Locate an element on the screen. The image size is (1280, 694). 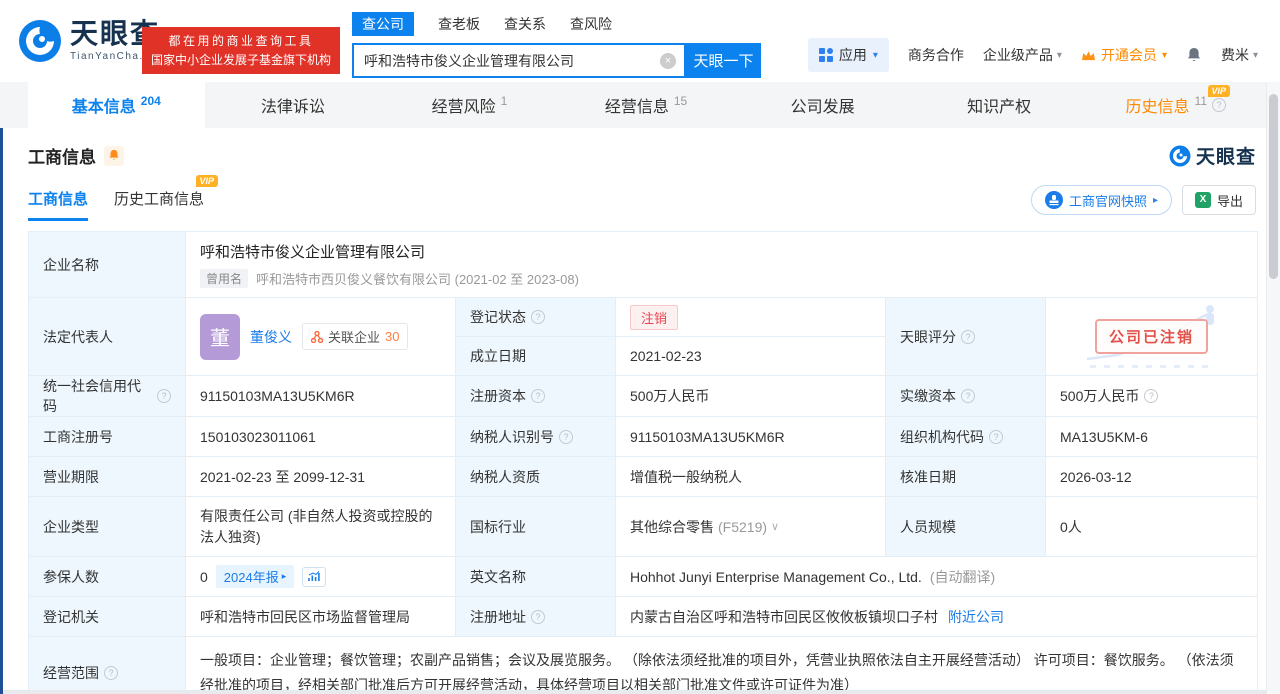
legal-rep-name-link: 董俊义 is located at coordinates (271, 337).